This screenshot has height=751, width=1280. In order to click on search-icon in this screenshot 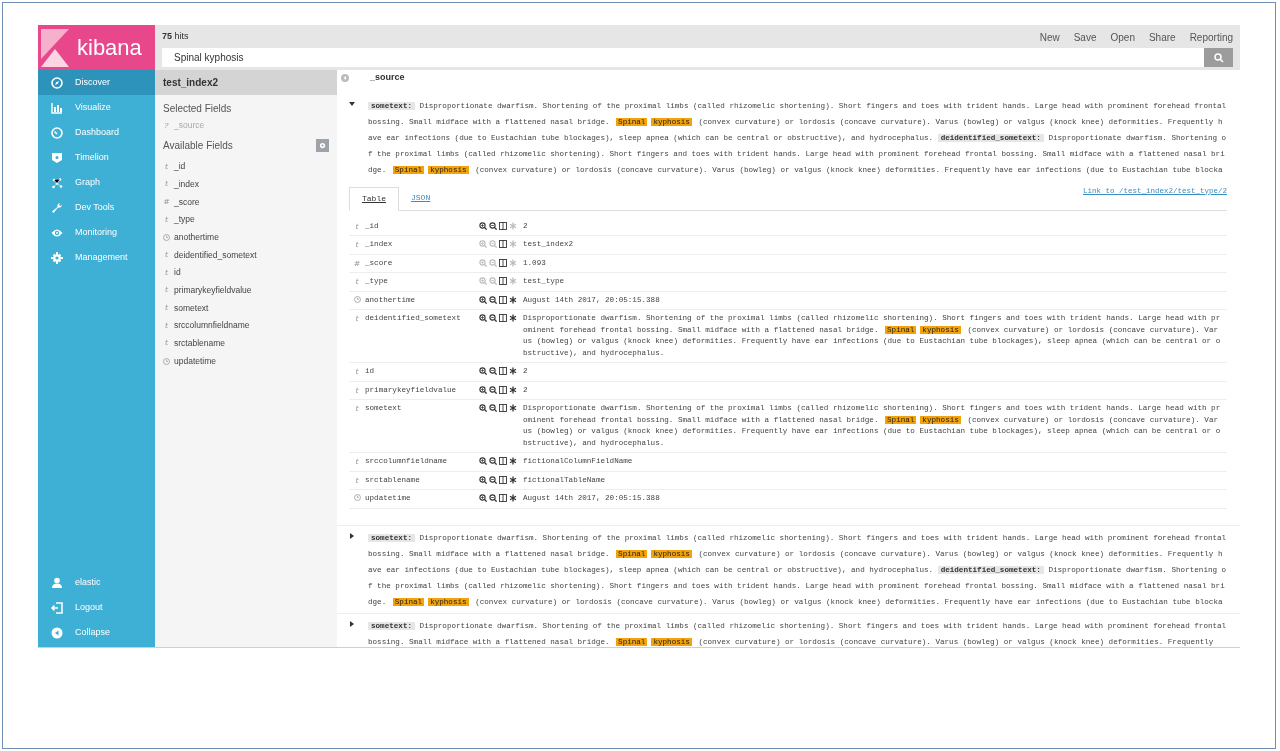, I will do `click(1218, 57)`.